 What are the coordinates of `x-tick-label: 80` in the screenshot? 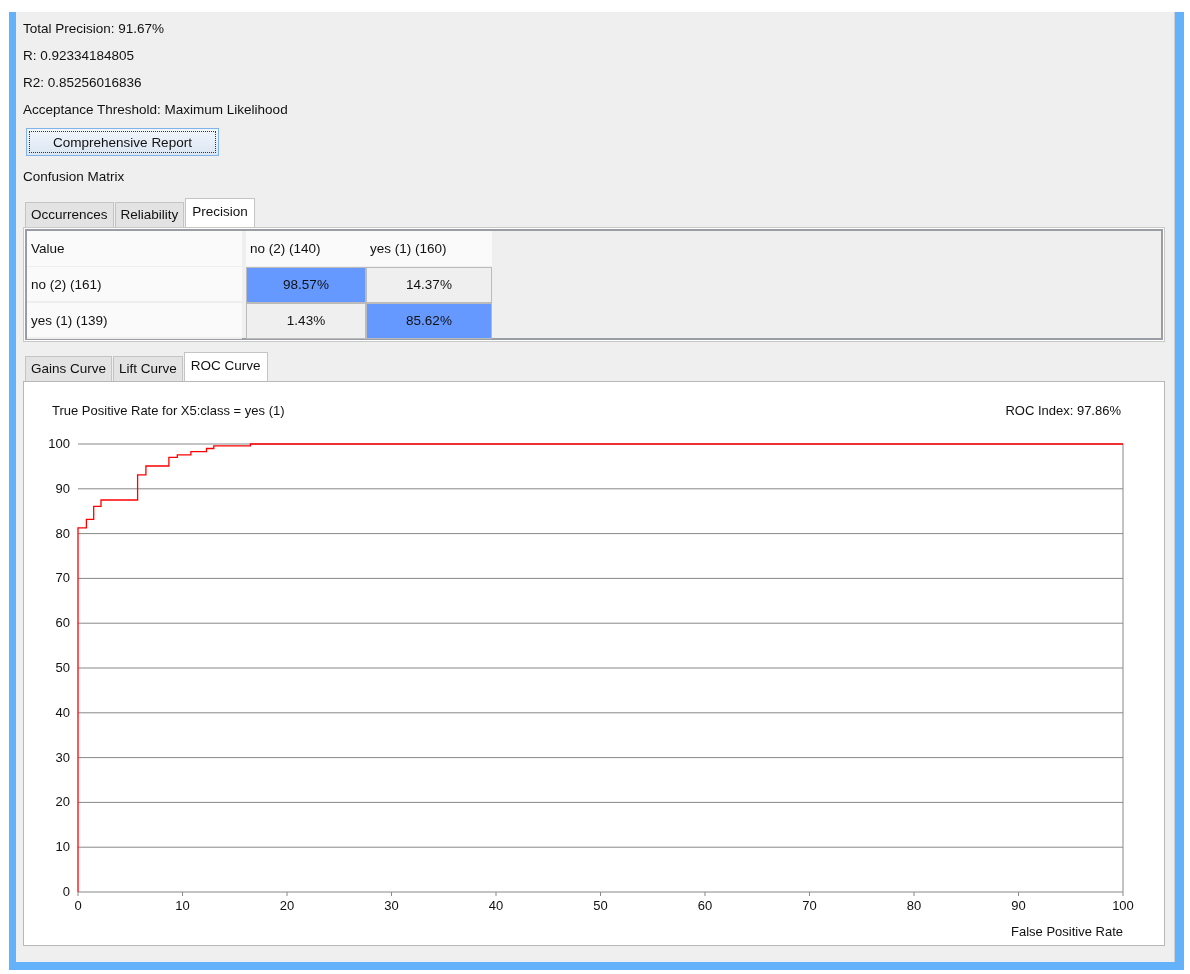 It's located at (914, 905).